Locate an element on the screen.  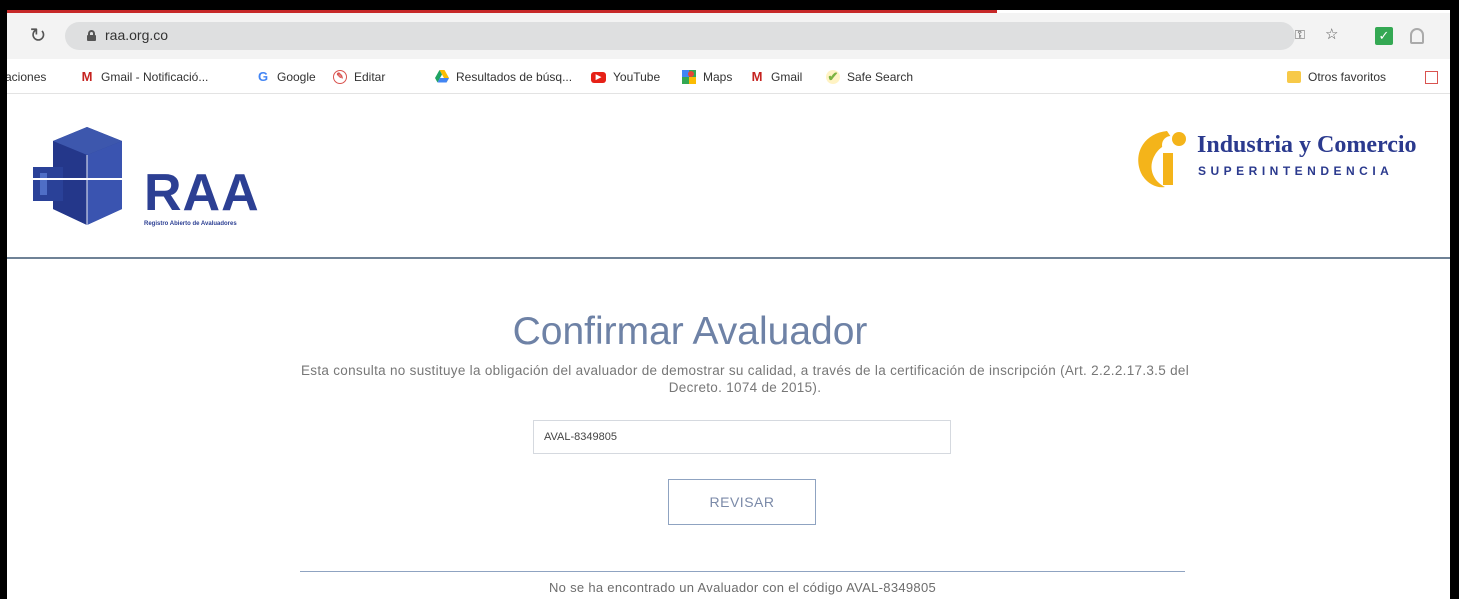
result-divider is located at coordinates (742, 571).